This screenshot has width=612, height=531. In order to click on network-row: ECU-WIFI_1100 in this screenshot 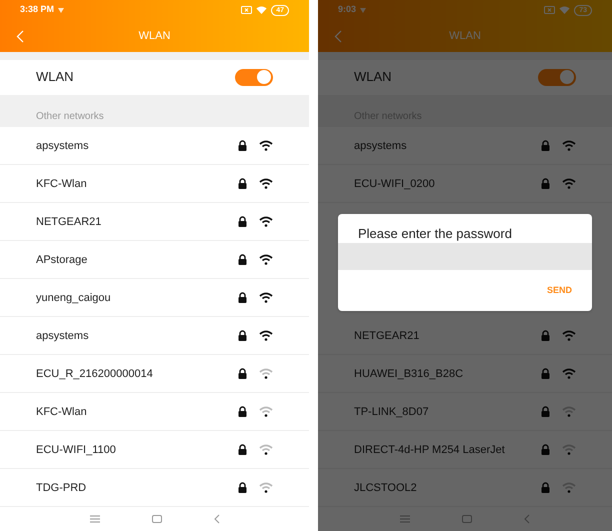, I will do `click(154, 450)`.